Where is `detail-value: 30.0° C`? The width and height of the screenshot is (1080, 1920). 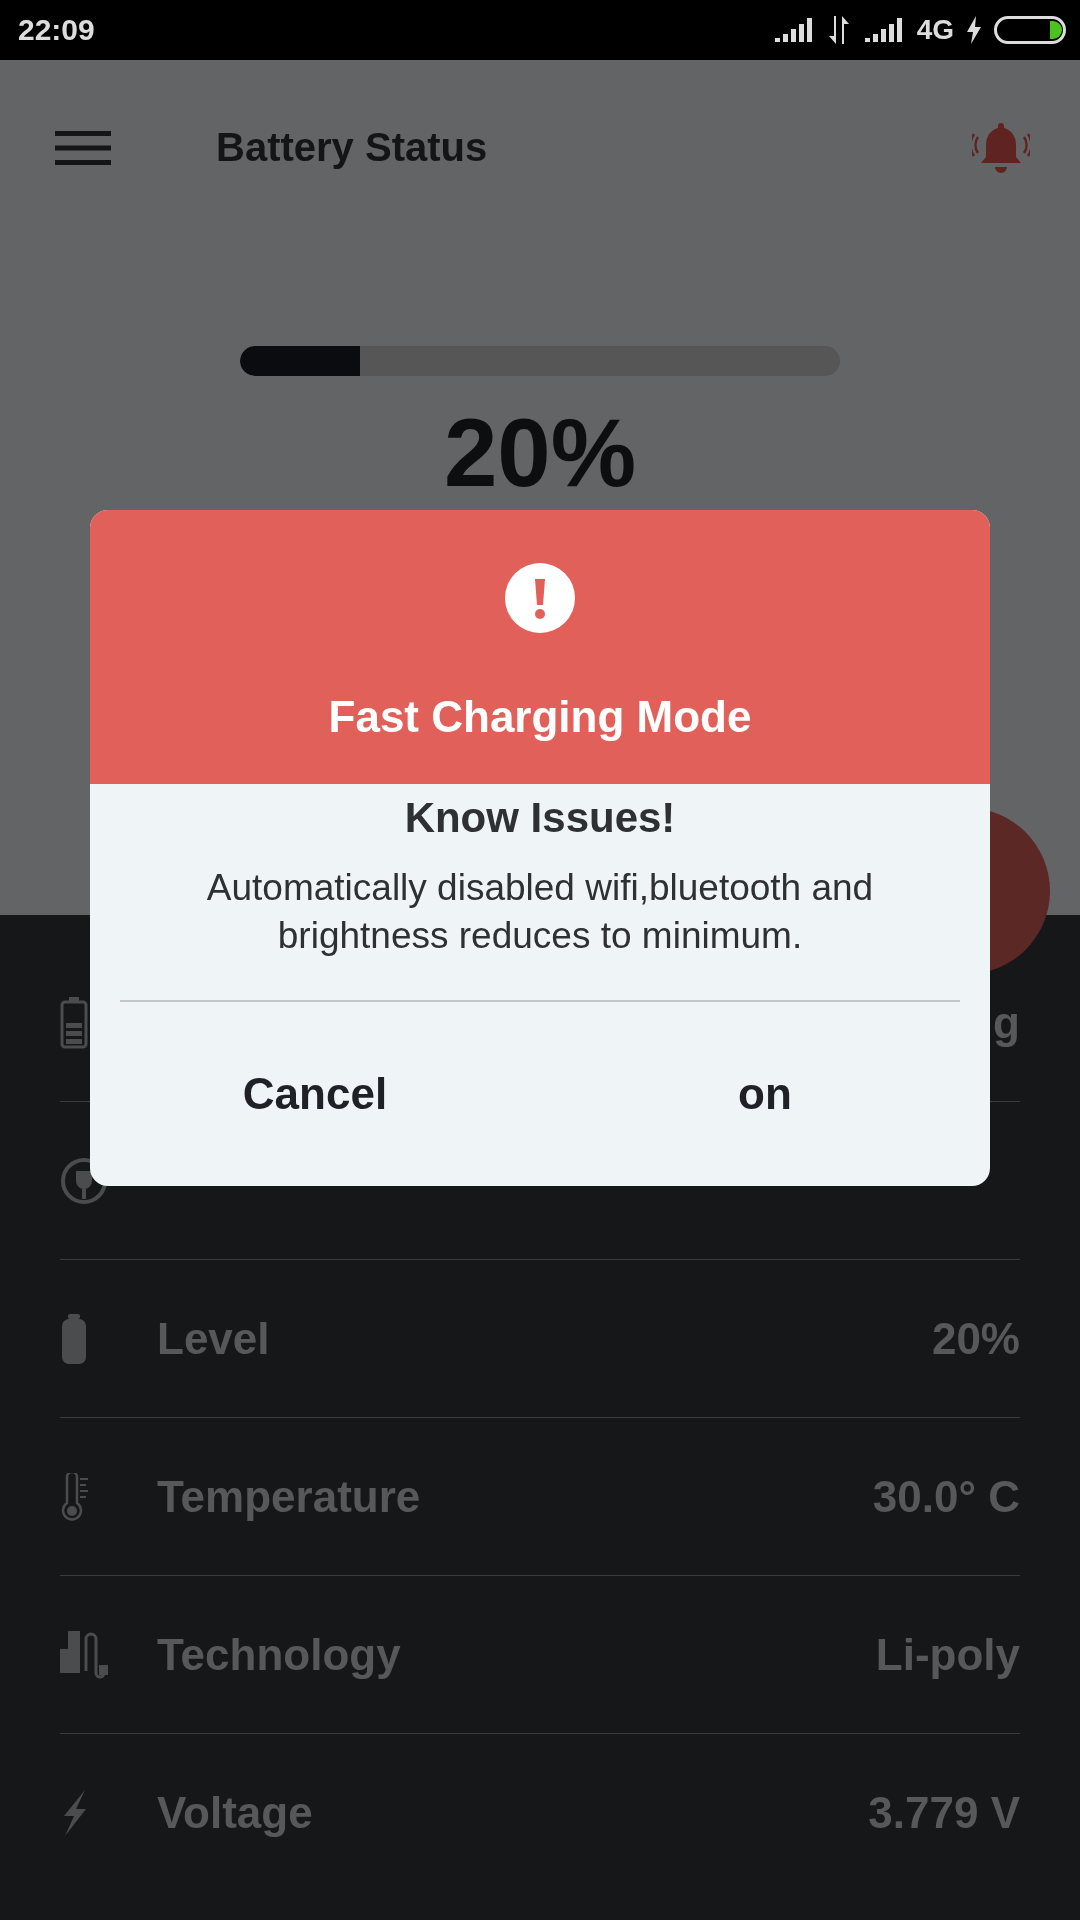 detail-value: 30.0° C is located at coordinates (946, 1496).